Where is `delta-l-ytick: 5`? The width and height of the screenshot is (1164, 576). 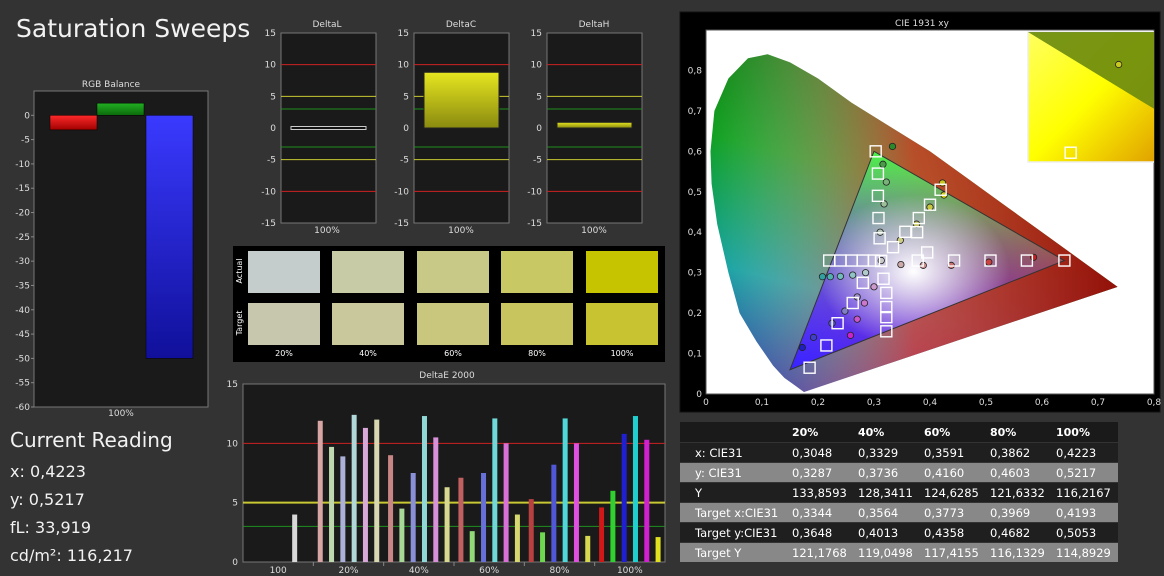
delta-l-ytick: 5 is located at coordinates (273, 97).